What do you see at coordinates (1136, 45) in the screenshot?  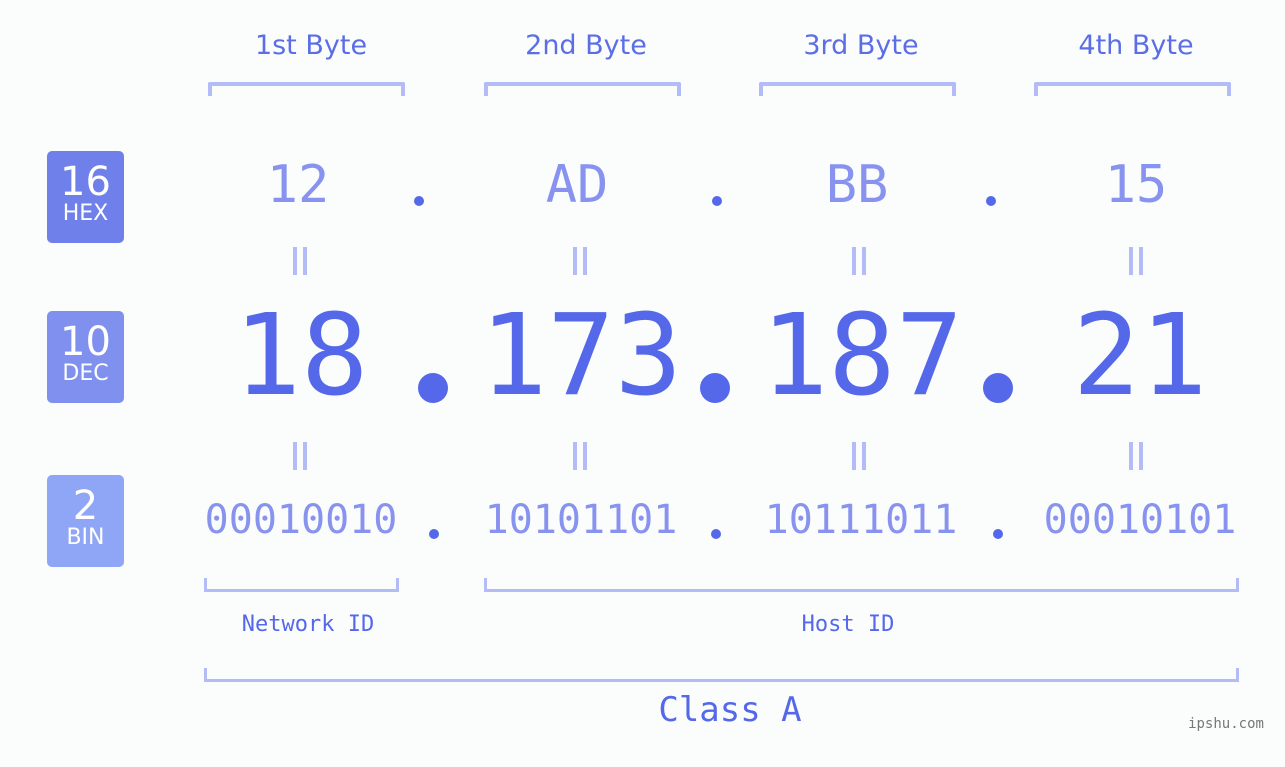 I see `byte-label-4: 4th Byte` at bounding box center [1136, 45].